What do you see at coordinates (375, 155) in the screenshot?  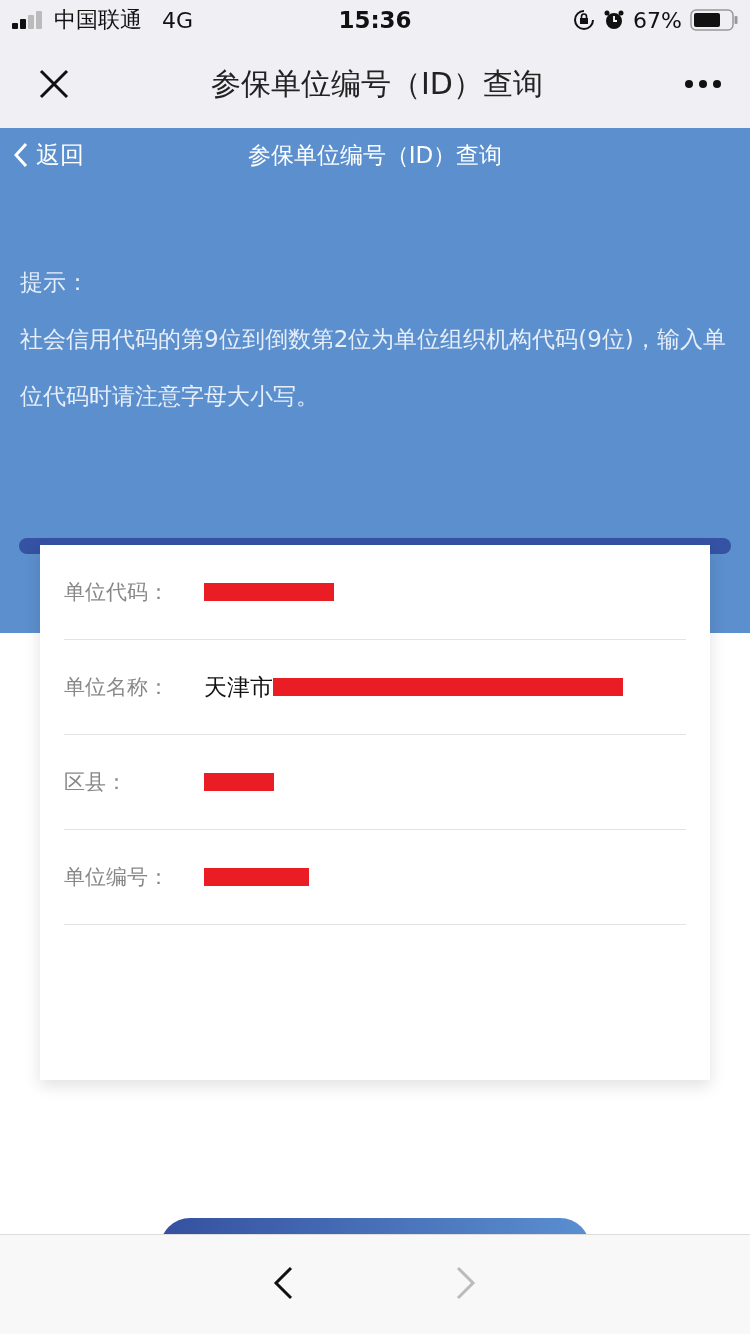 I see `header-title: 参保单位编号（ID）查询` at bounding box center [375, 155].